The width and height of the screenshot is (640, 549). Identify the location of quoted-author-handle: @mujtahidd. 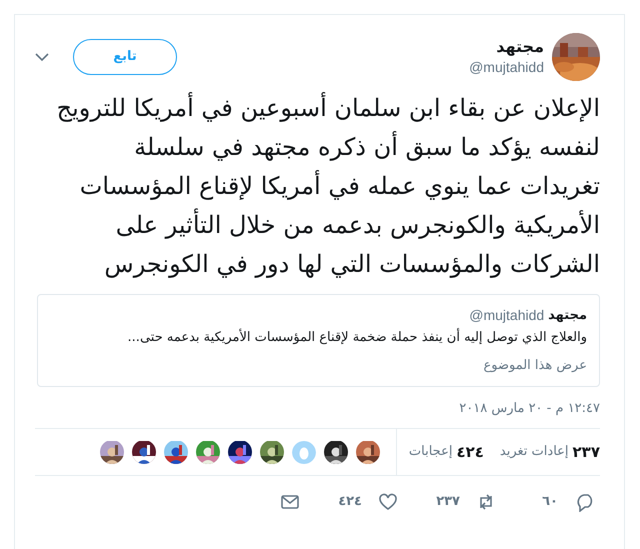
(506, 315).